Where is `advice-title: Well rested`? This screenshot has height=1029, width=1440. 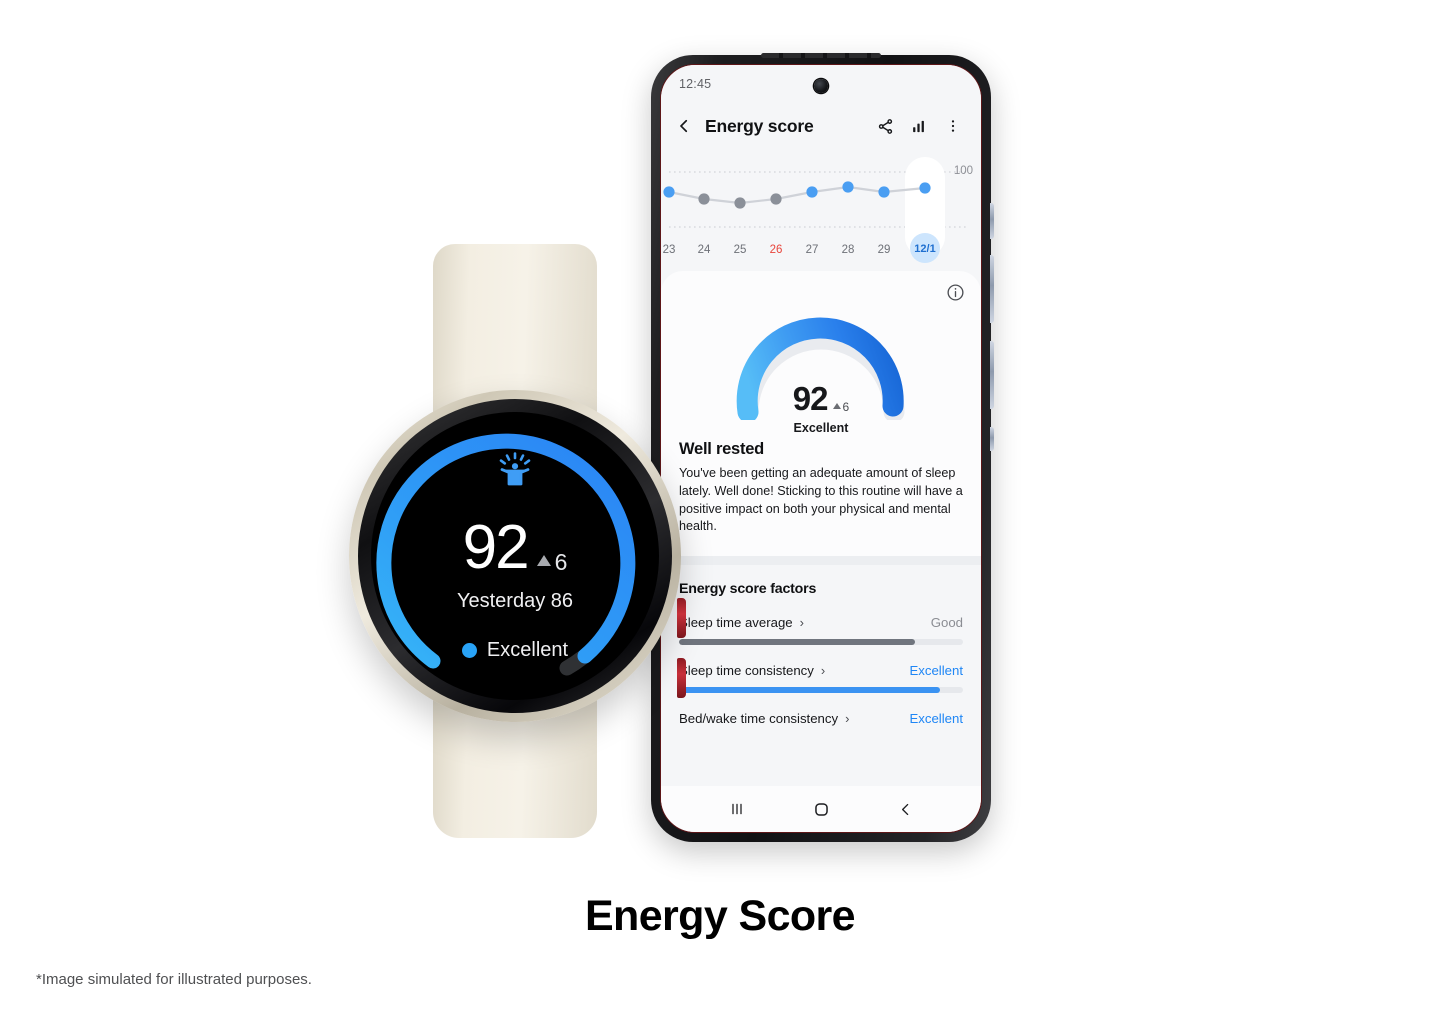
advice-title: Well rested is located at coordinates (721, 449).